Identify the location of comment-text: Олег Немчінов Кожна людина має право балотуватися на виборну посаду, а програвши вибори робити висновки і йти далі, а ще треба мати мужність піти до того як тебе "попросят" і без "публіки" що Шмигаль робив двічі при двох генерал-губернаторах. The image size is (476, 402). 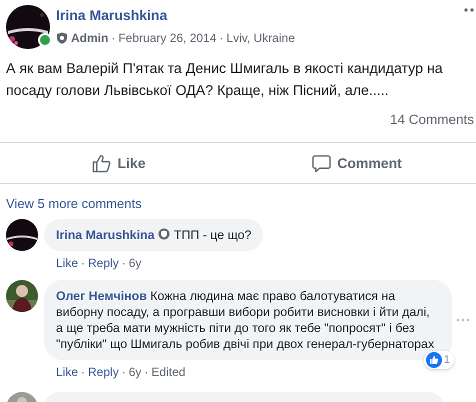
(246, 320).